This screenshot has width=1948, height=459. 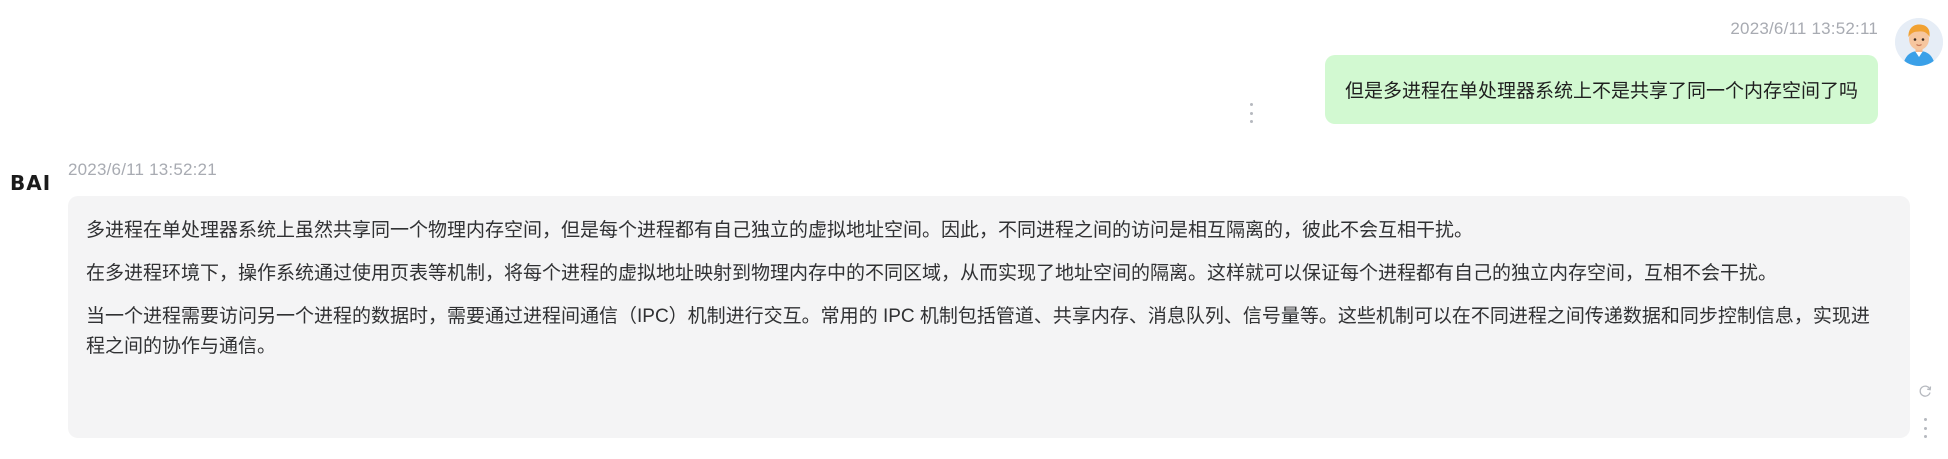 I want to click on user-message-text: 但是多进程在单处理器系统上不是共享了同一个内存空间了吗, so click(x=1601, y=91).